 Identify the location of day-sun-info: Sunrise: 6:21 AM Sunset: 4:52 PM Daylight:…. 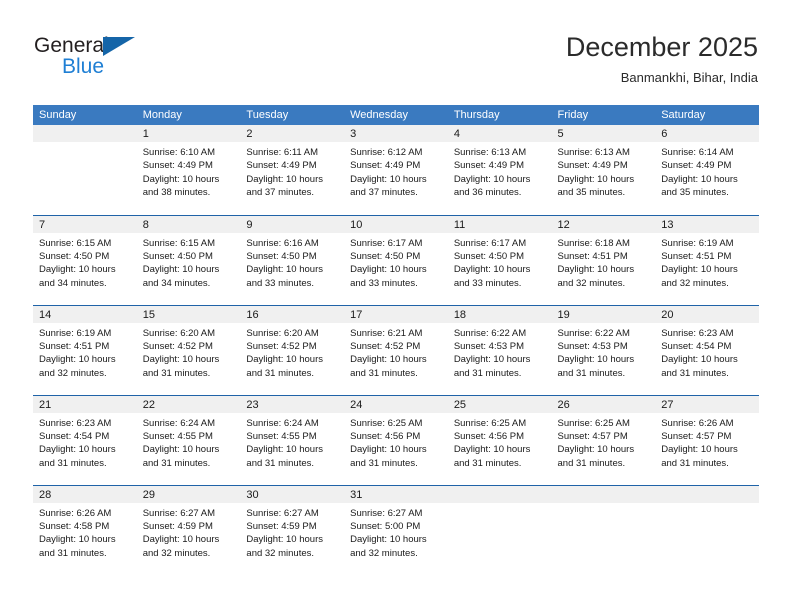
(396, 352).